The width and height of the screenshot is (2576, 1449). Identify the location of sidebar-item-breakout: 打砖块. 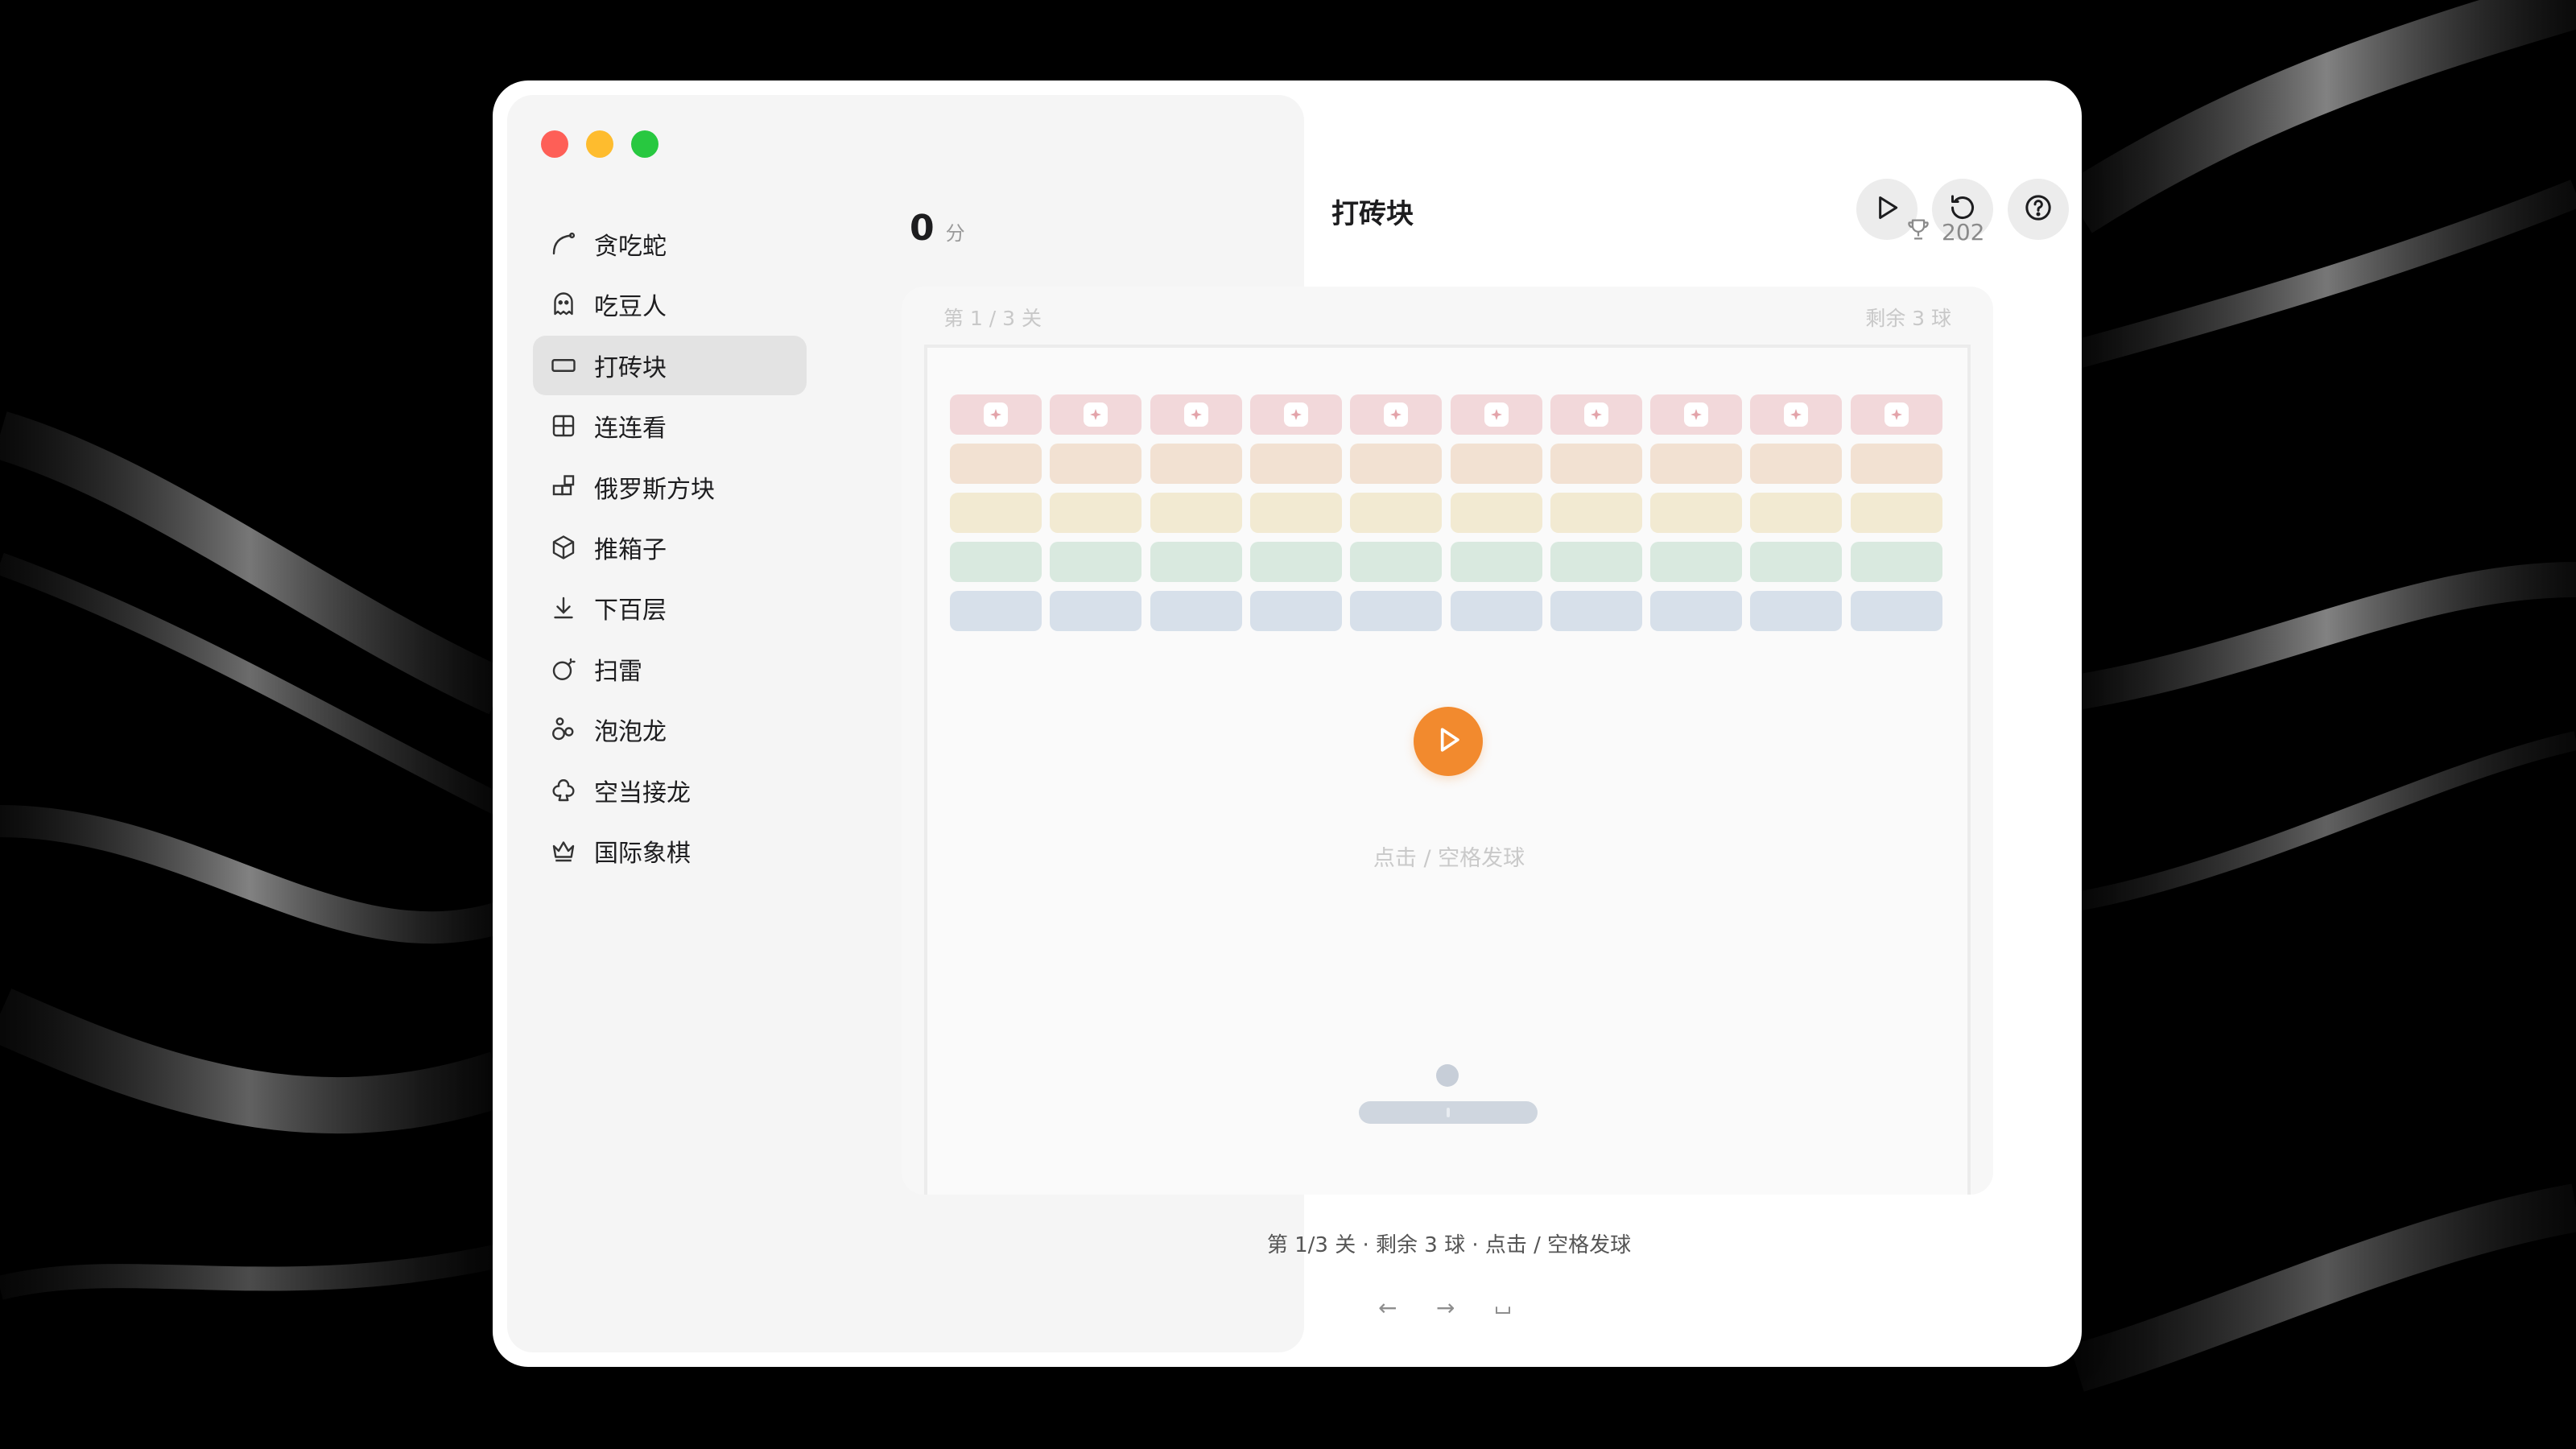
(670, 365).